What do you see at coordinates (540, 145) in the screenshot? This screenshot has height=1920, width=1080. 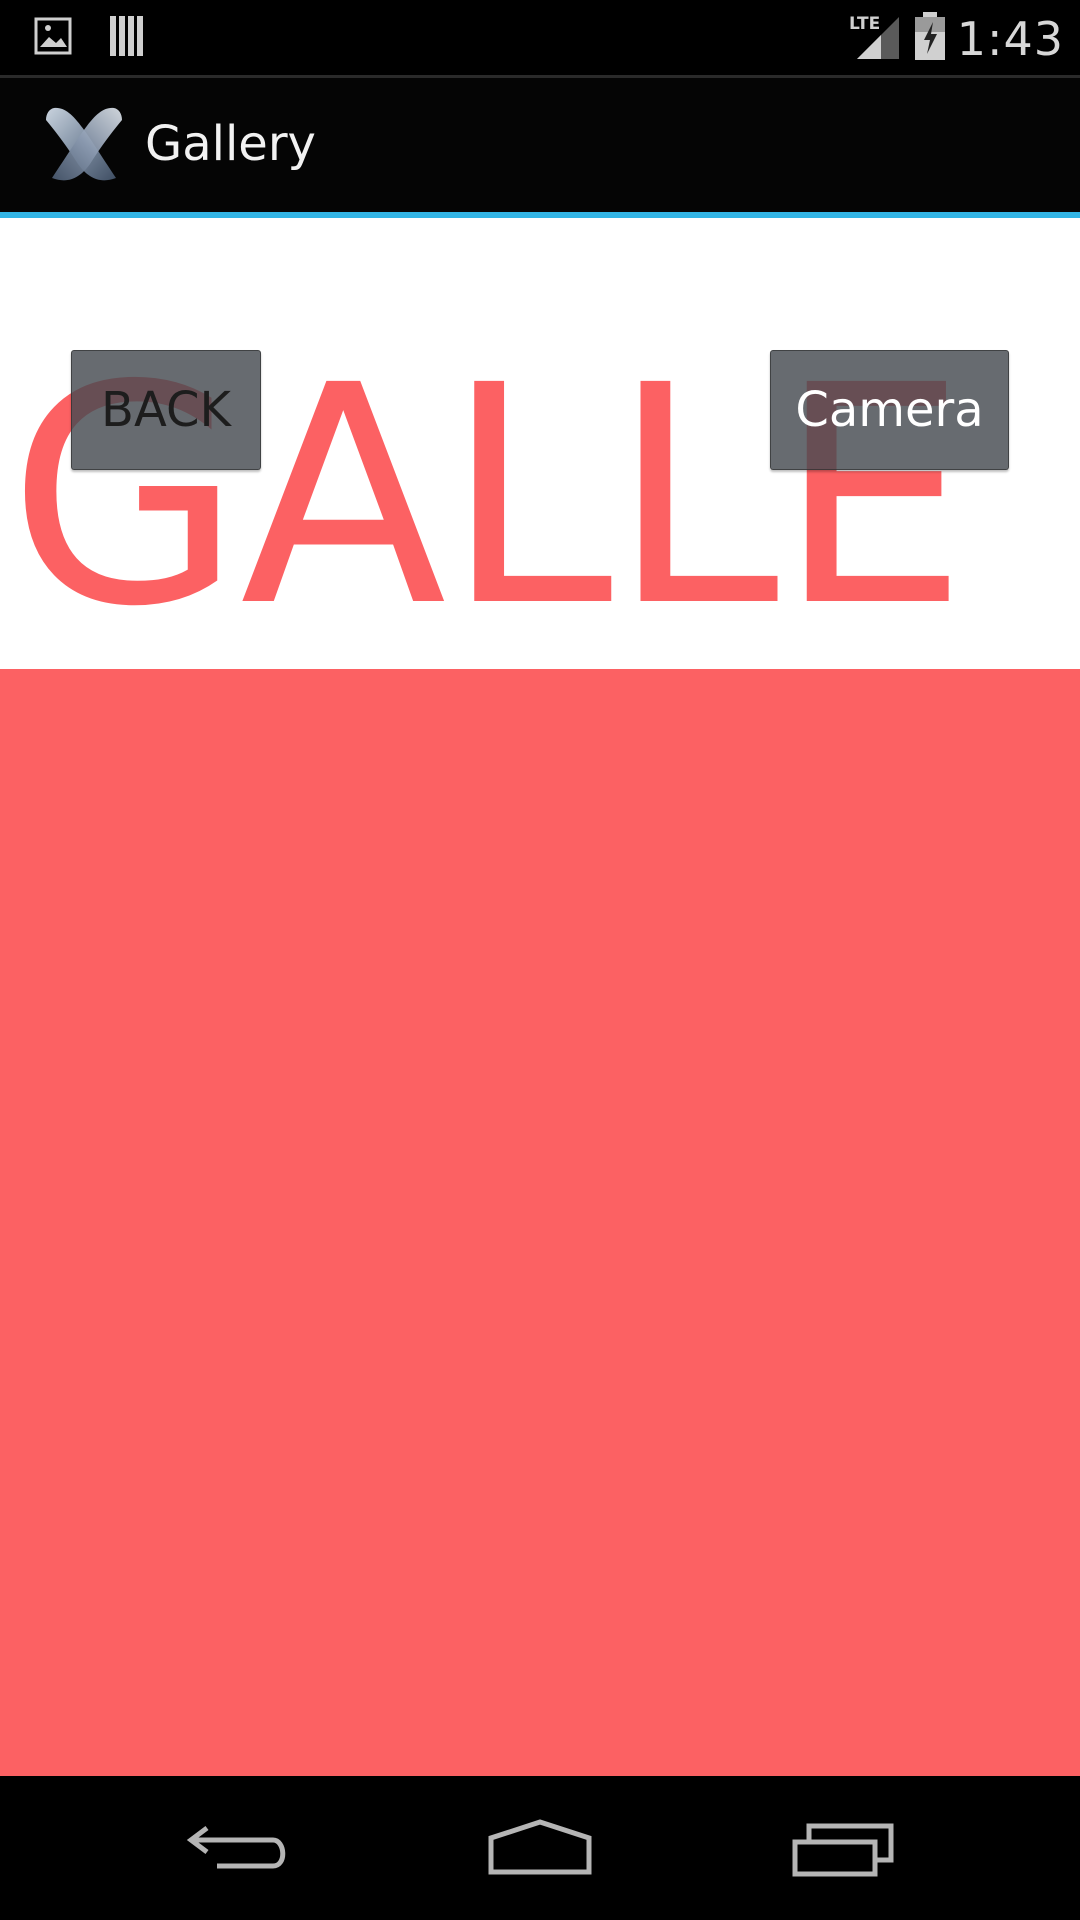 I see `action-bar: Gallery` at bounding box center [540, 145].